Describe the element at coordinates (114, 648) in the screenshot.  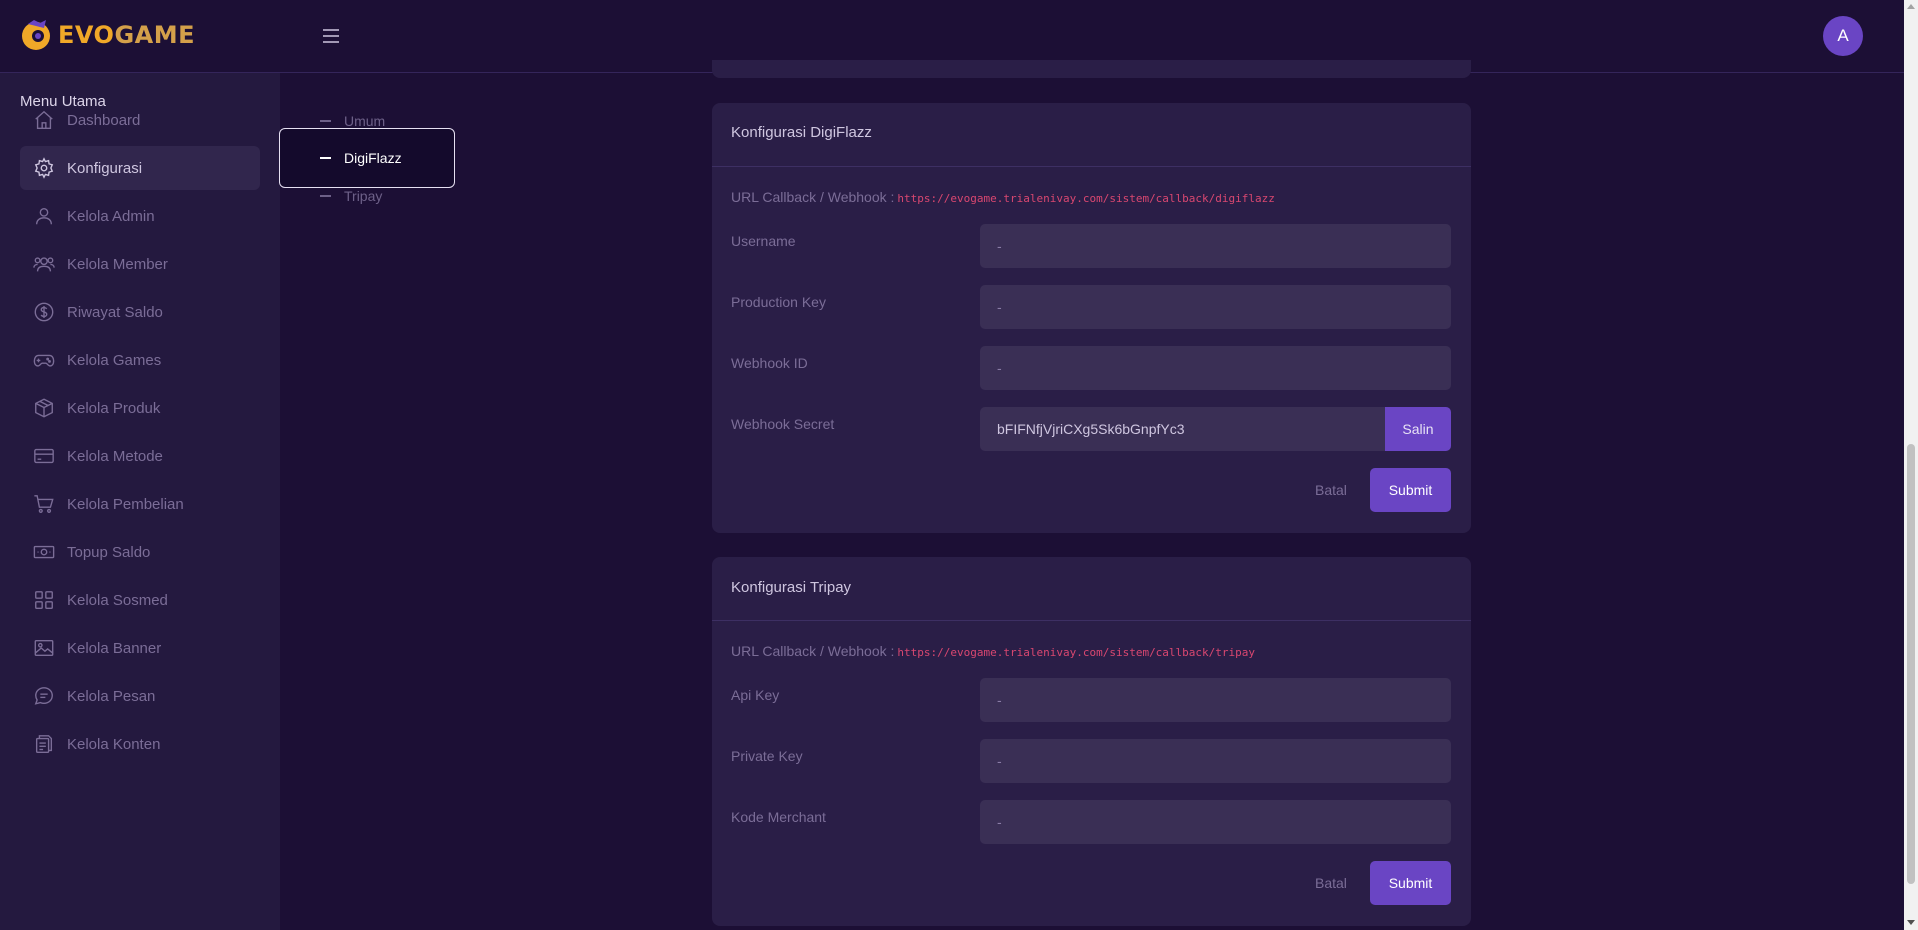
I see `sidebar-item-label: Kelola Banner` at that location.